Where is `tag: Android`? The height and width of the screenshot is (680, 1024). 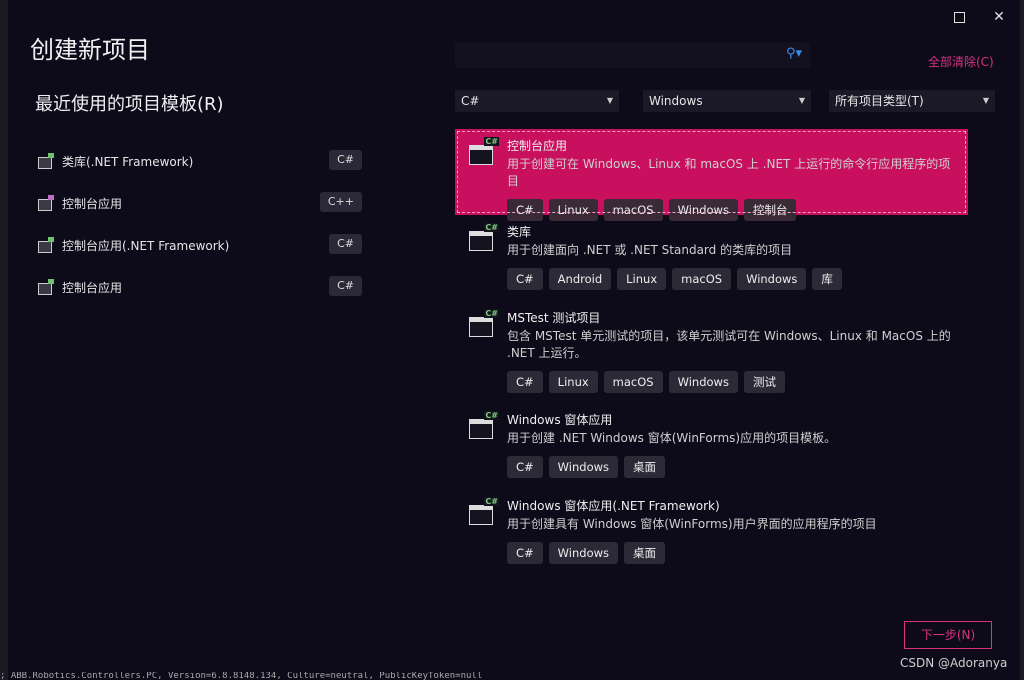
tag: Android is located at coordinates (580, 279).